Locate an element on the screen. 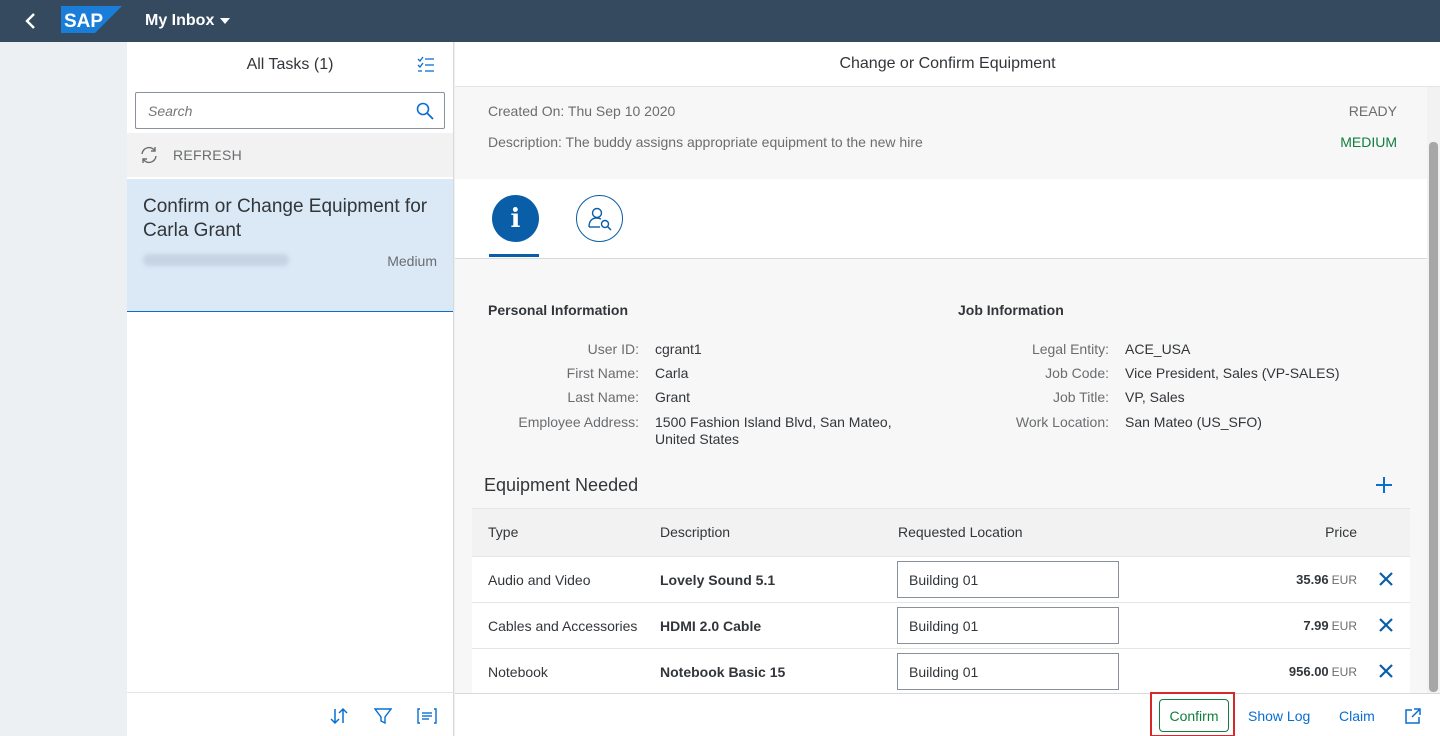 This screenshot has width=1440, height=736. chevron-left-icon is located at coordinates (30, 21).